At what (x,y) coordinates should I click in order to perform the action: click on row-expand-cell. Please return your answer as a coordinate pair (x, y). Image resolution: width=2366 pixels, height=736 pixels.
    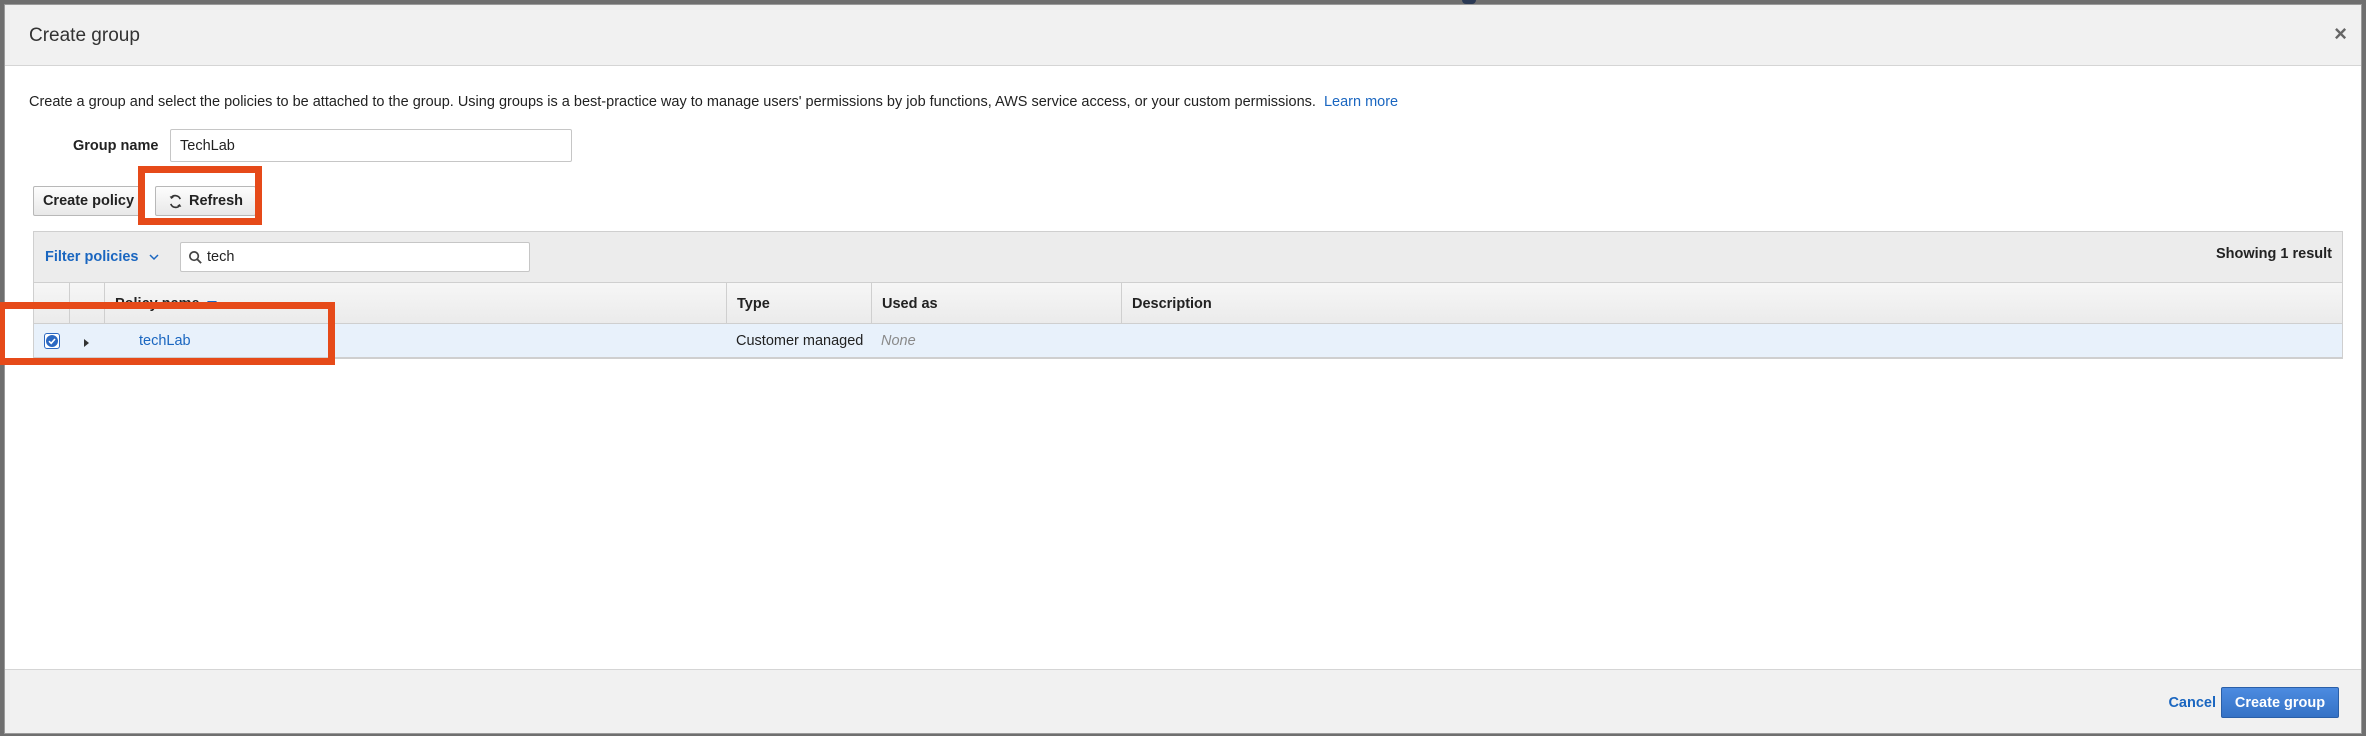
    Looking at the image, I should click on (86, 341).